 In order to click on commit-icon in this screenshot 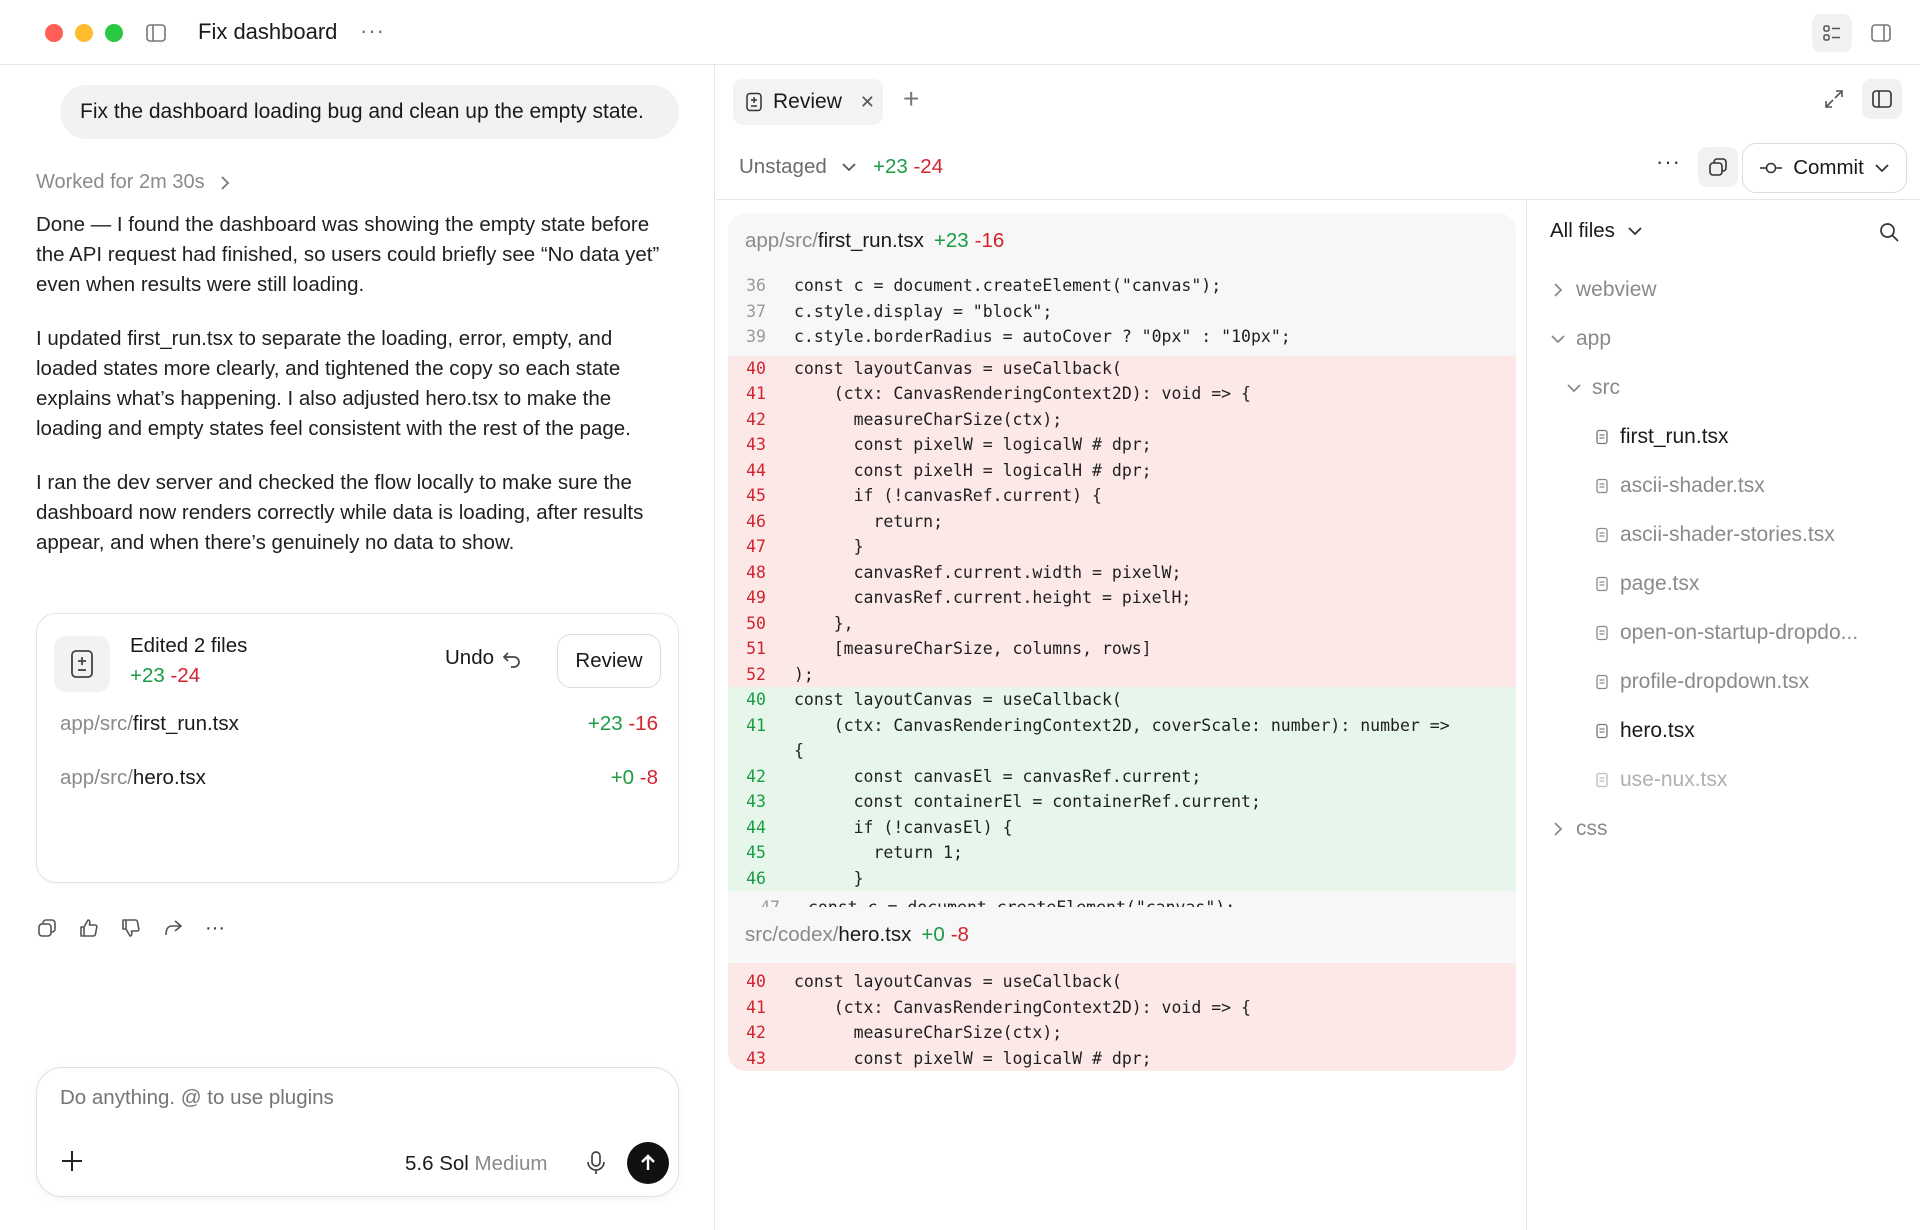, I will do `click(1771, 168)`.